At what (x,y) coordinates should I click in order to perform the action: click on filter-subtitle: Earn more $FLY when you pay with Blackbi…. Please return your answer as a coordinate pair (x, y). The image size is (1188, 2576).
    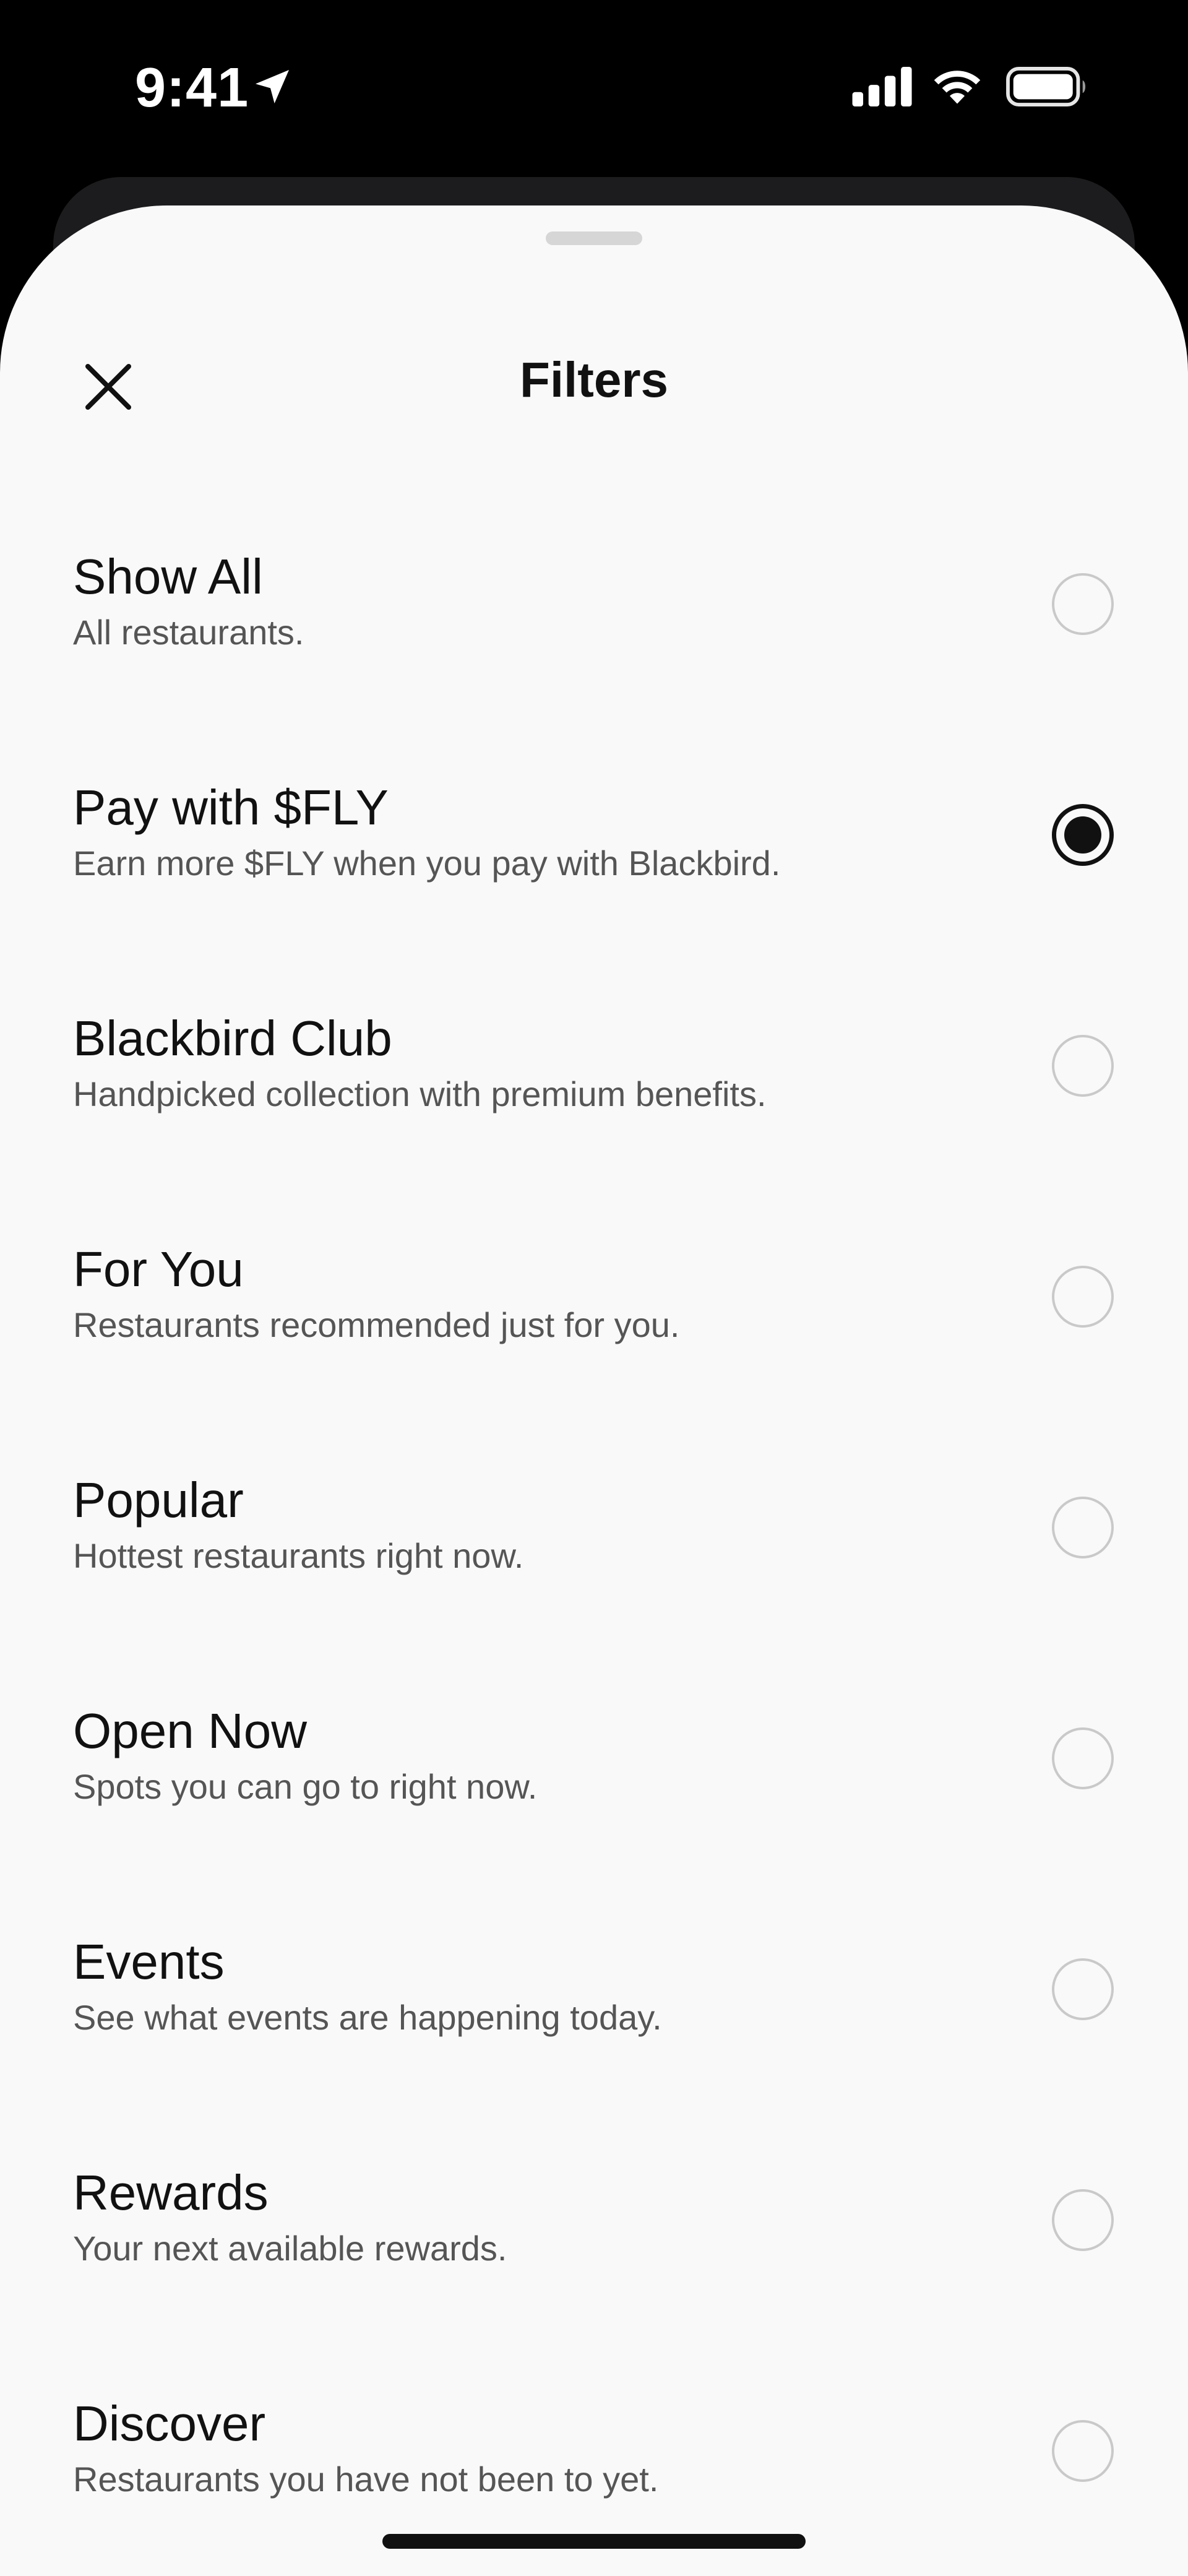
    Looking at the image, I should click on (427, 863).